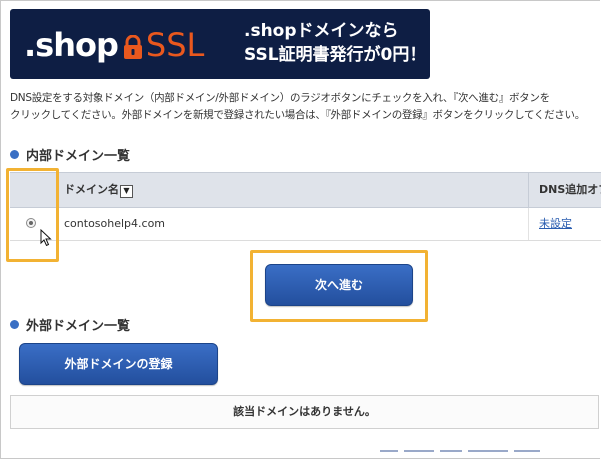 The image size is (601, 459). I want to click on empty-state-message: 該当ドメインはありません。, so click(304, 412).